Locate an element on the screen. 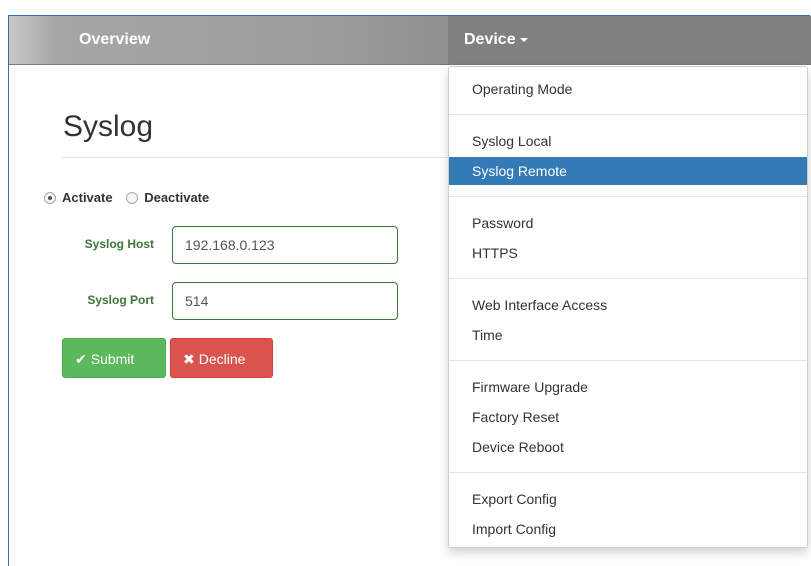 Image resolution: width=811 pixels, height=566 pixels. menu-item-operating-mode: Operating Mode is located at coordinates (628, 89).